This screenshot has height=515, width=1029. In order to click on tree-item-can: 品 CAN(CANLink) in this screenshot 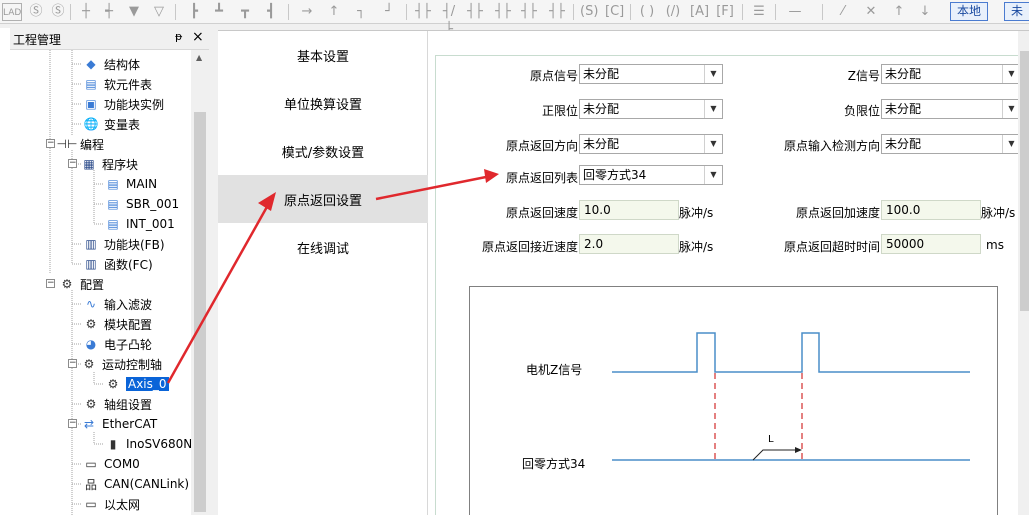, I will do `click(135, 484)`.